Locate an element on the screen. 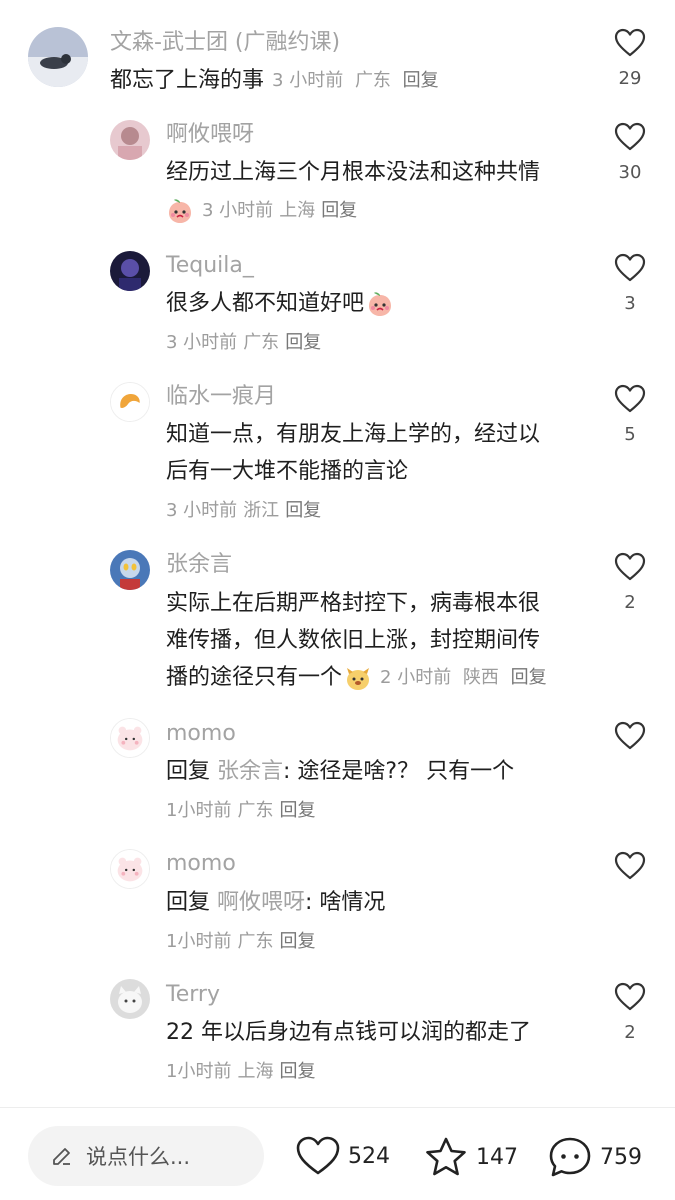 Image resolution: width=675 pixels, height=1200 pixels. comment-text: 很多人都不知道好吧 is located at coordinates (280, 303).